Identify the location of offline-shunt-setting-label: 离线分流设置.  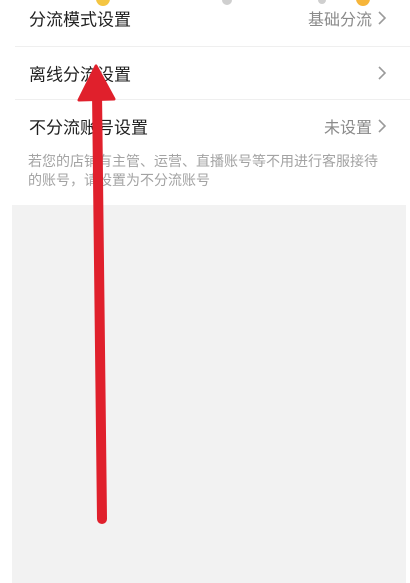
(80, 75).